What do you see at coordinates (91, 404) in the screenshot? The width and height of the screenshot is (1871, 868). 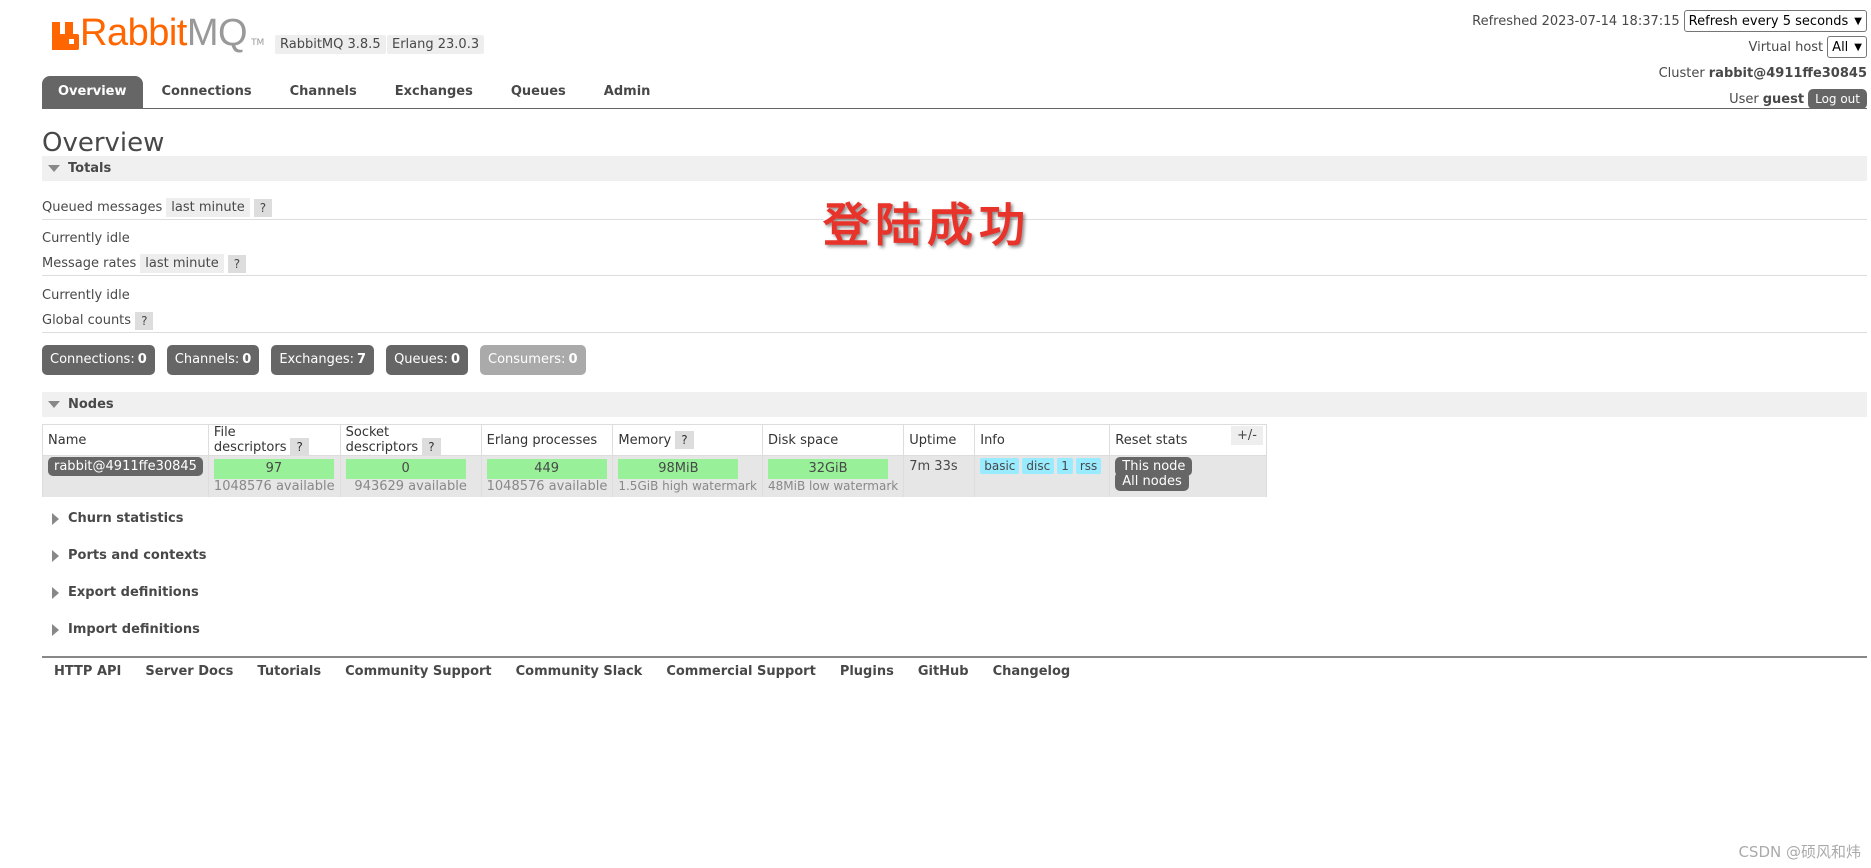 I see `nodes-title: Nodes` at bounding box center [91, 404].